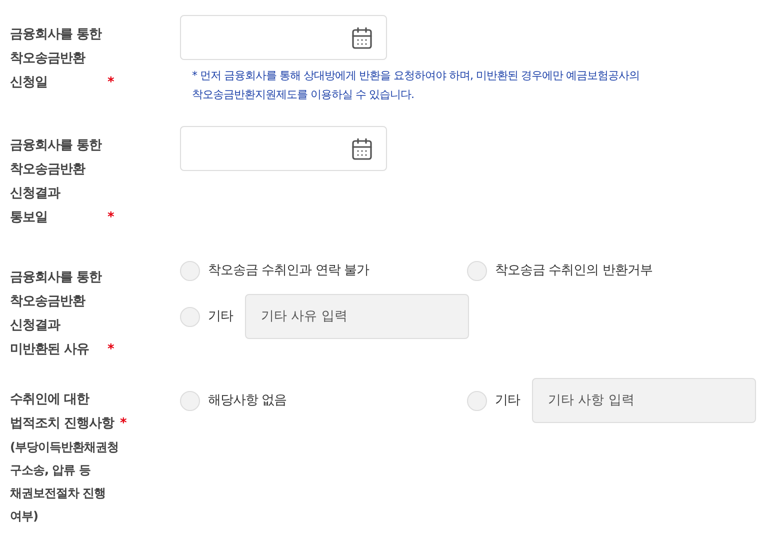 Image resolution: width=767 pixels, height=553 pixels. What do you see at coordinates (56, 182) in the screenshot?
I see `field-label: 금융회사를 통한 착오송금반환 신청결과 통보일` at bounding box center [56, 182].